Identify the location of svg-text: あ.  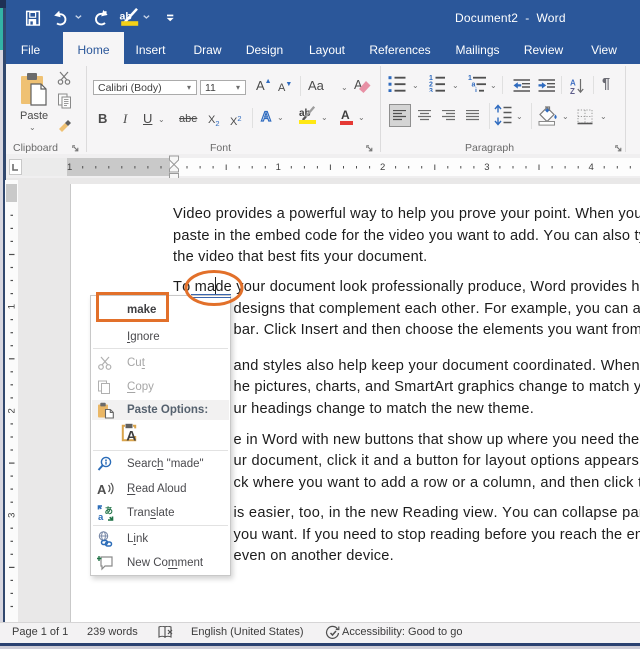
(109, 511).